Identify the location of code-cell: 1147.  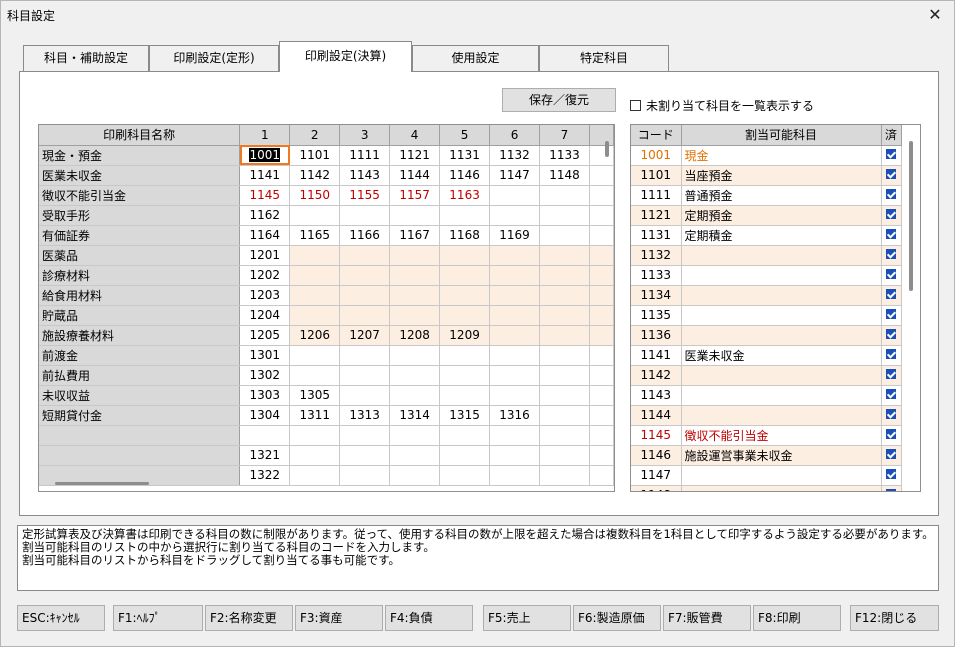
(514, 175).